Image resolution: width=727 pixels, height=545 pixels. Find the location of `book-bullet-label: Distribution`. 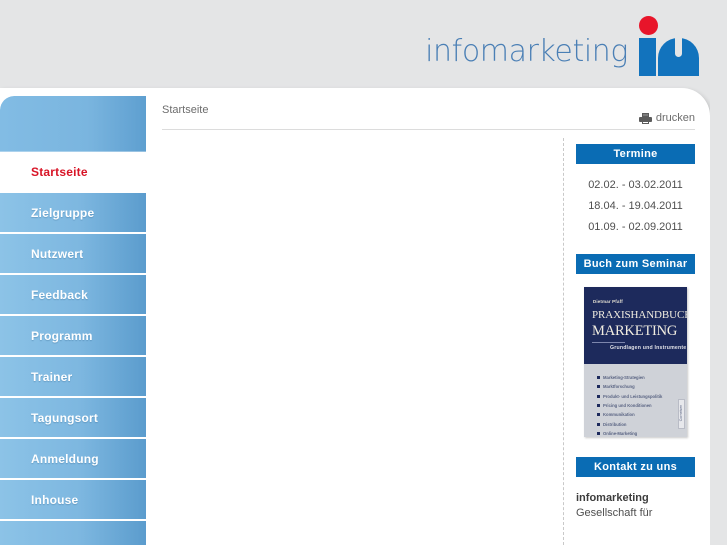

book-bullet-label: Distribution is located at coordinates (615, 424).